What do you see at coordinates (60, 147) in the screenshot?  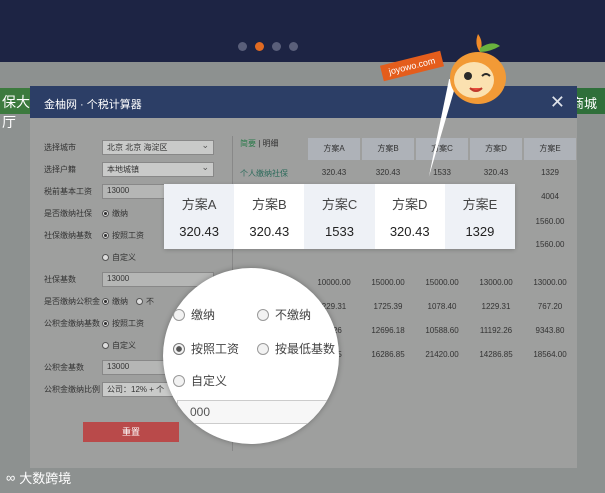 I see `city-label: 选择城市` at bounding box center [60, 147].